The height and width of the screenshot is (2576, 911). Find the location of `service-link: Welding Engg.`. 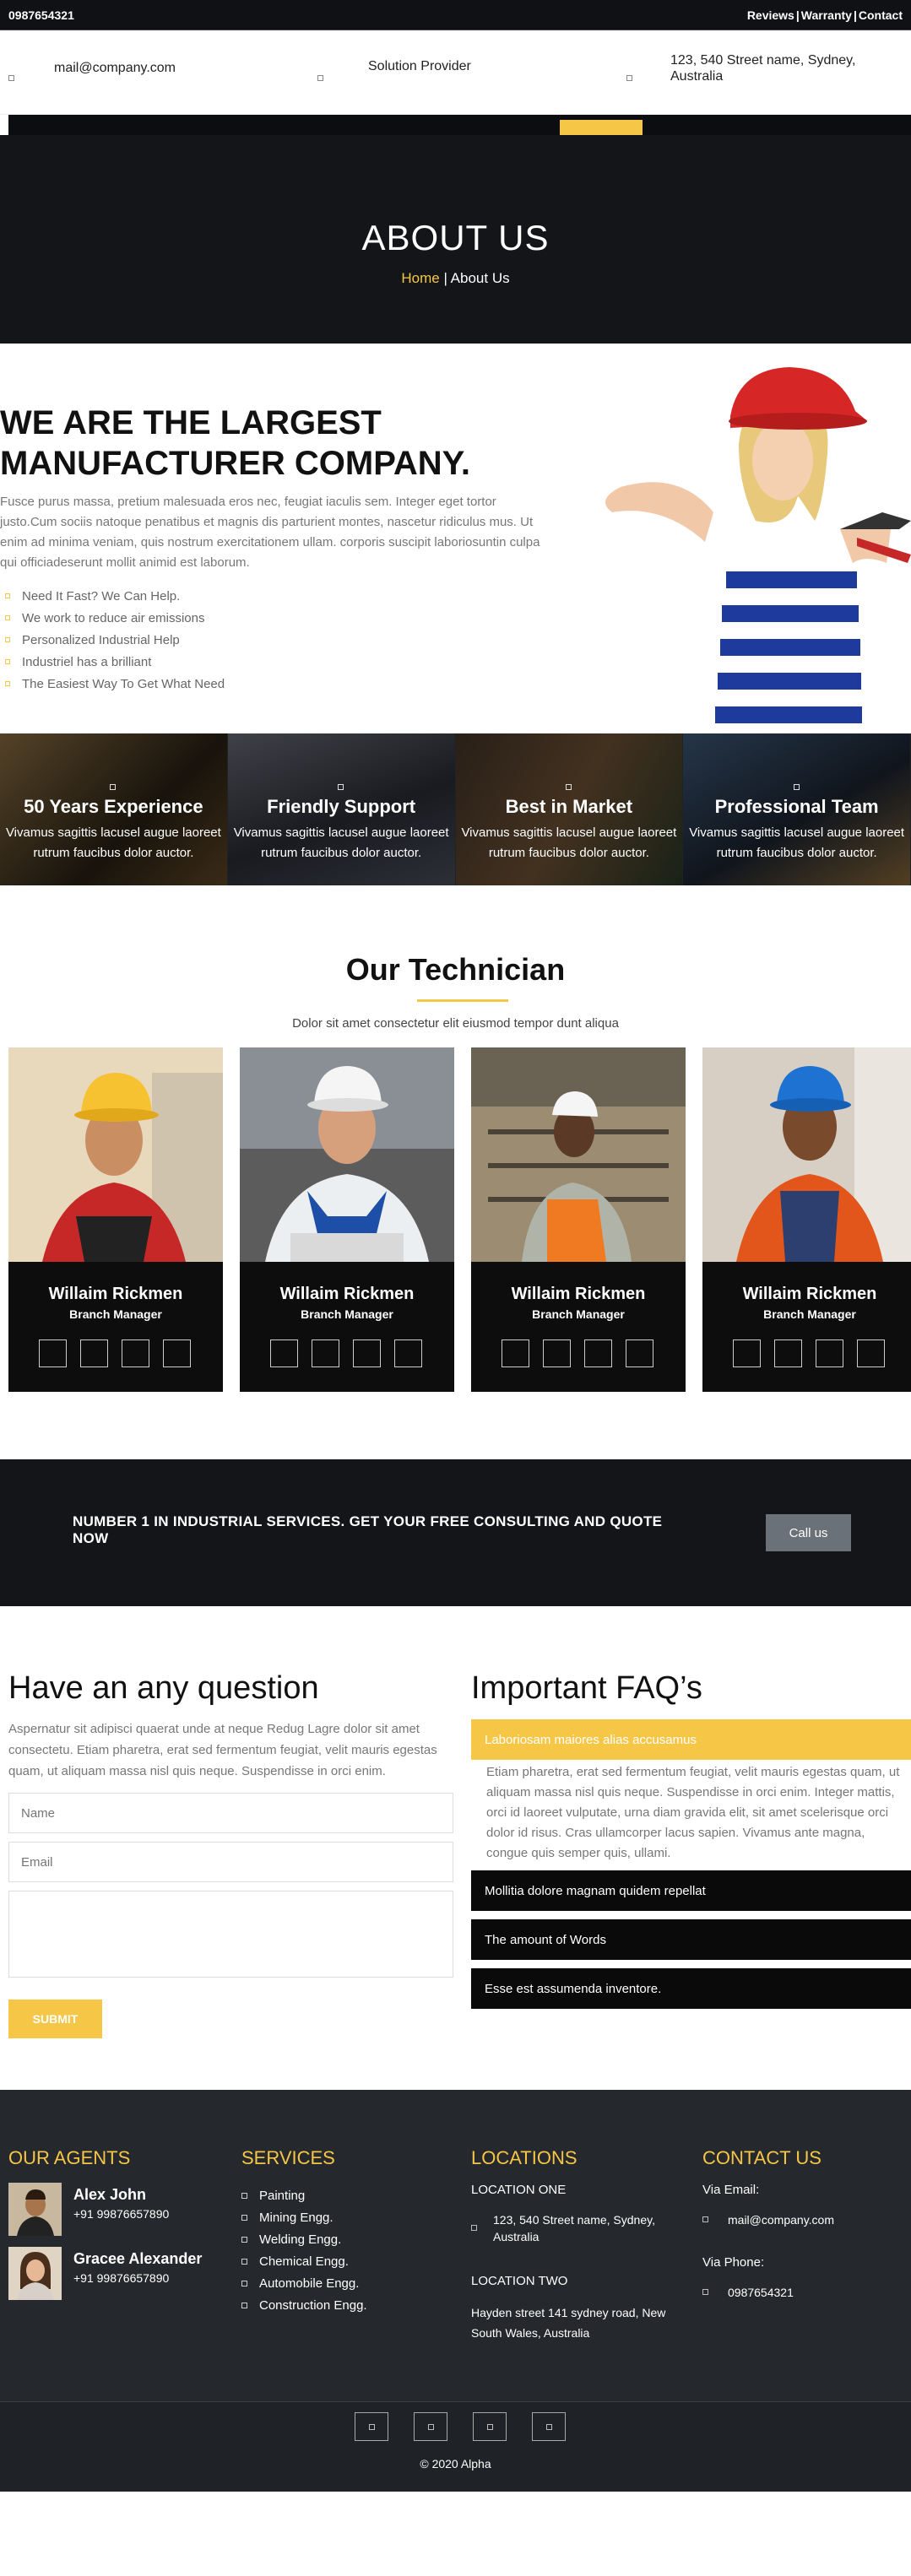

service-link: Welding Engg. is located at coordinates (304, 2239).